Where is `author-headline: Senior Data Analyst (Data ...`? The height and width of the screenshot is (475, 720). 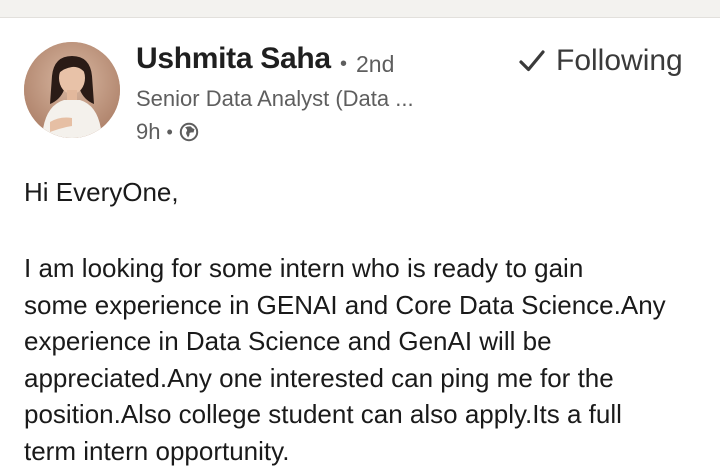 author-headline: Senior Data Analyst (Data ... is located at coordinates (275, 98).